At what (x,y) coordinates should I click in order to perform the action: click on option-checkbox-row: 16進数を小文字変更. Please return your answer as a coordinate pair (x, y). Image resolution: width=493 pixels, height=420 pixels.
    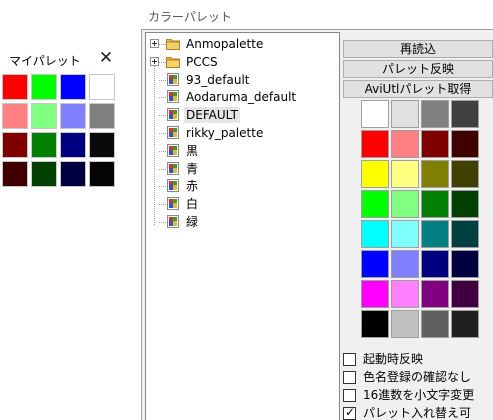
    Looking at the image, I should click on (418, 395).